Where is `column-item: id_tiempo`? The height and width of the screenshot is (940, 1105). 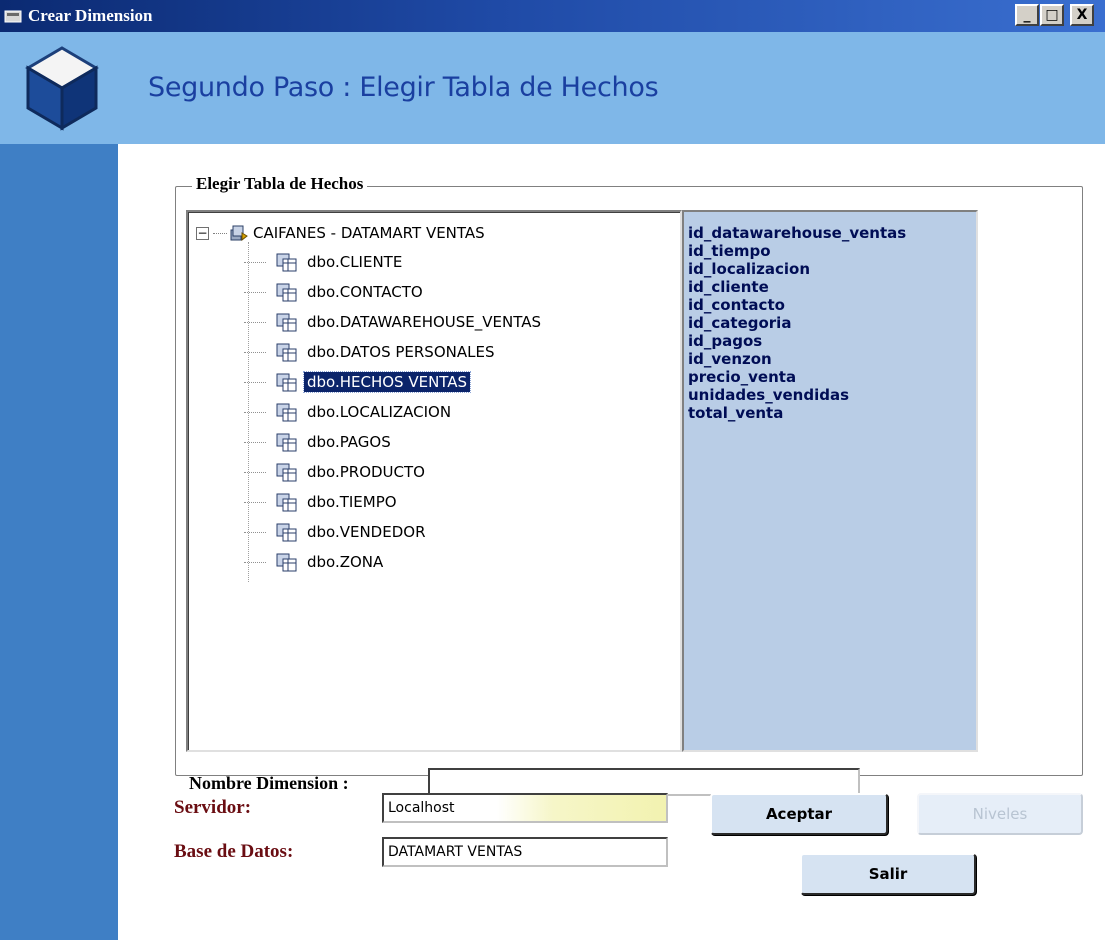 column-item: id_tiempo is located at coordinates (832, 251).